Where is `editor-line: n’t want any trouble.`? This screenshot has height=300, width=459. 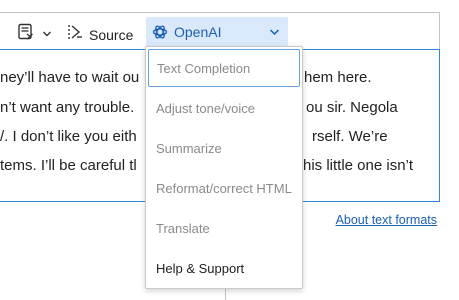 editor-line: n’t want any trouble. is located at coordinates (67, 107).